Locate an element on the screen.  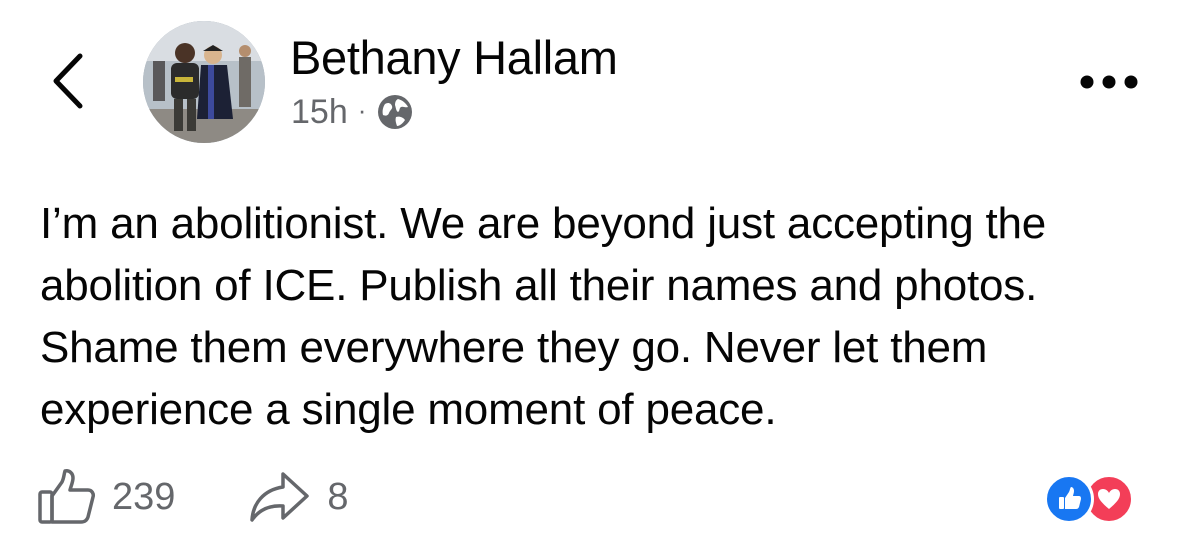
more-horizontal-icon is located at coordinates (1109, 82).